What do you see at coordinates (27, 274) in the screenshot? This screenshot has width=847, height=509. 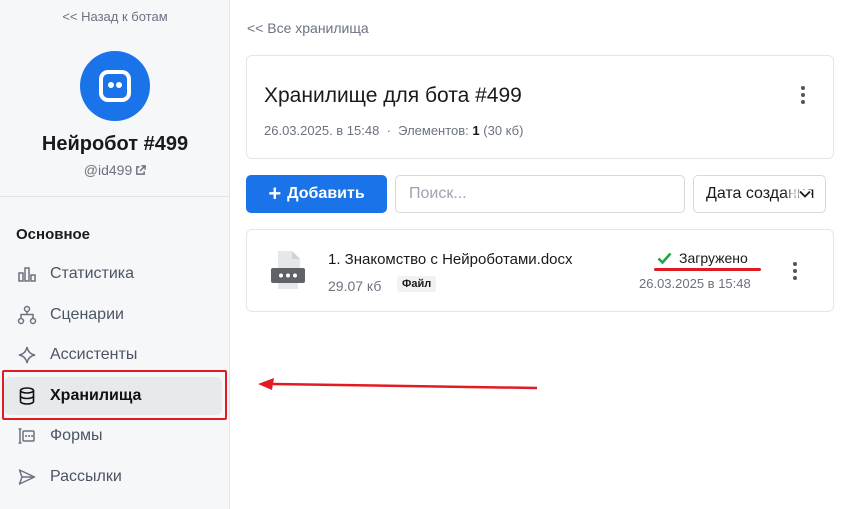 I see `bar-chart-icon` at bounding box center [27, 274].